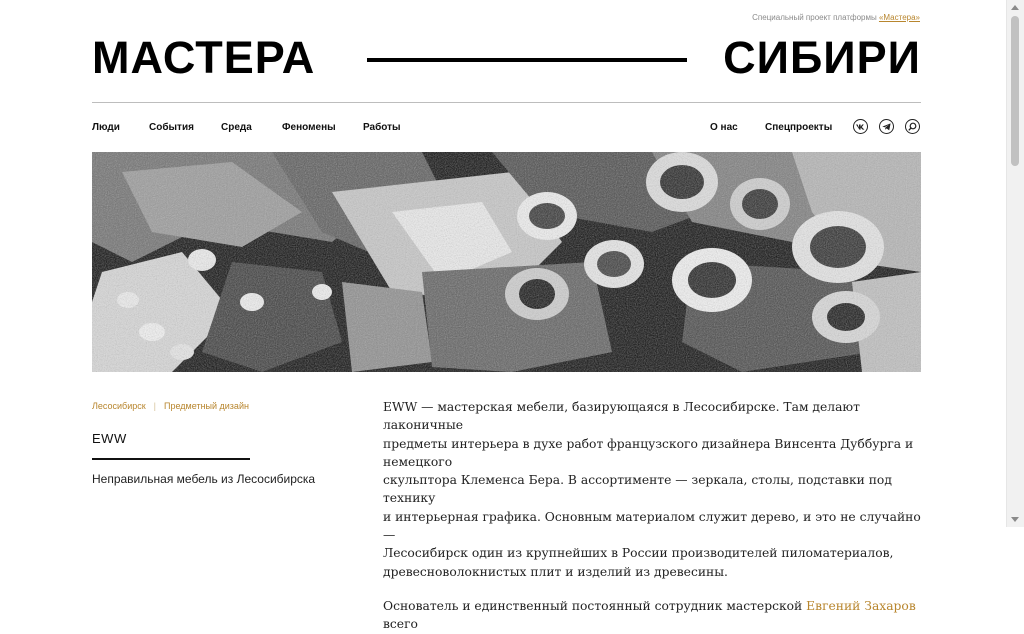 This screenshot has width=1024, height=634. Describe the element at coordinates (506, 102) in the screenshot. I see `header-divider` at that location.